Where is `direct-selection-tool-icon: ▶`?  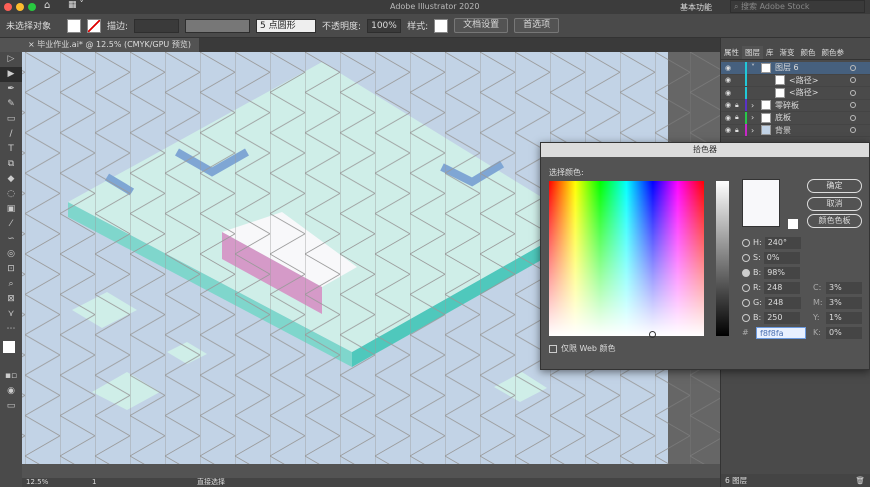
direct-selection-tool-icon: ▶ is located at coordinates (11, 74).